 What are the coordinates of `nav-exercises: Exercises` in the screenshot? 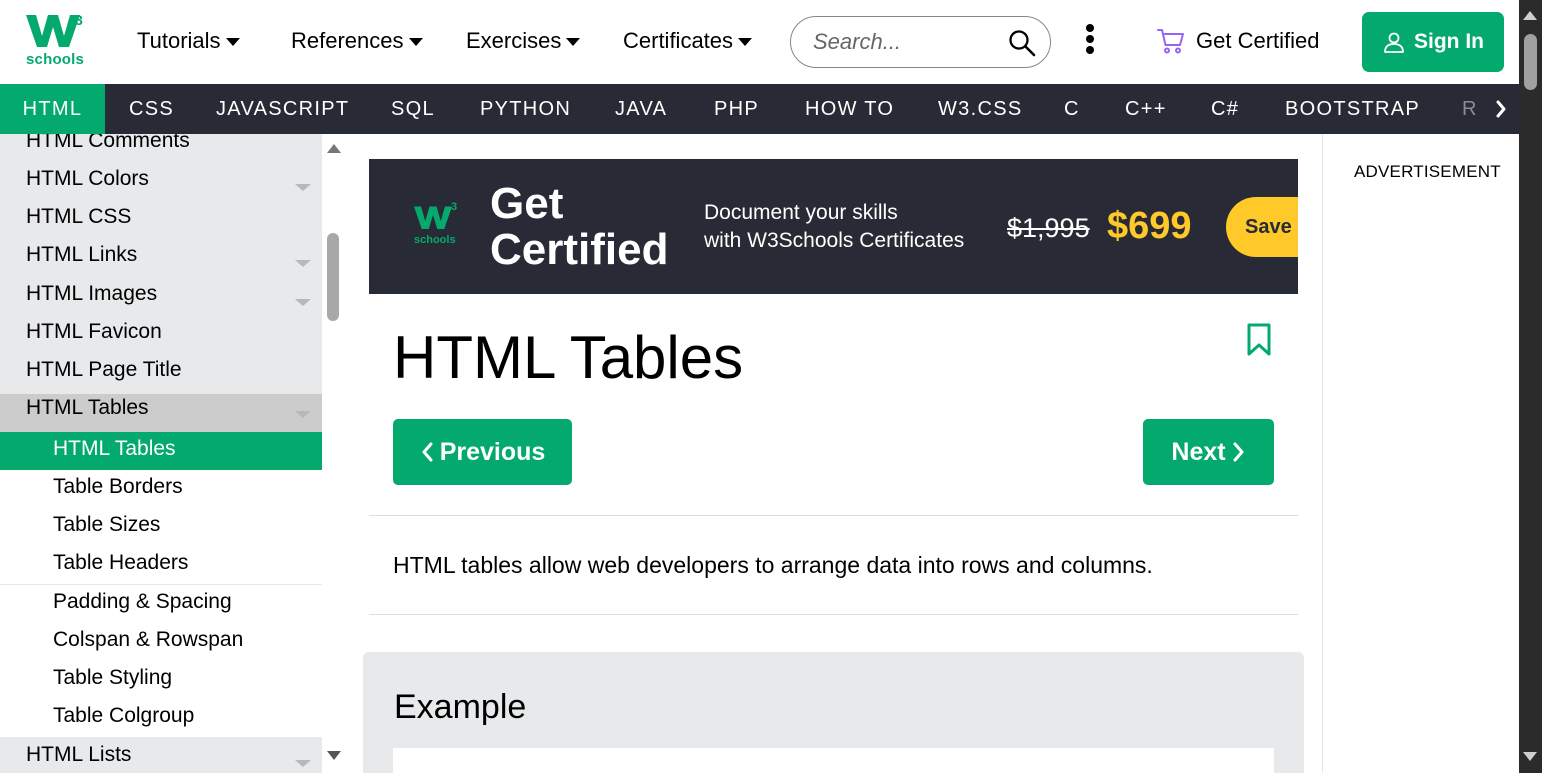 It's located at (523, 41).